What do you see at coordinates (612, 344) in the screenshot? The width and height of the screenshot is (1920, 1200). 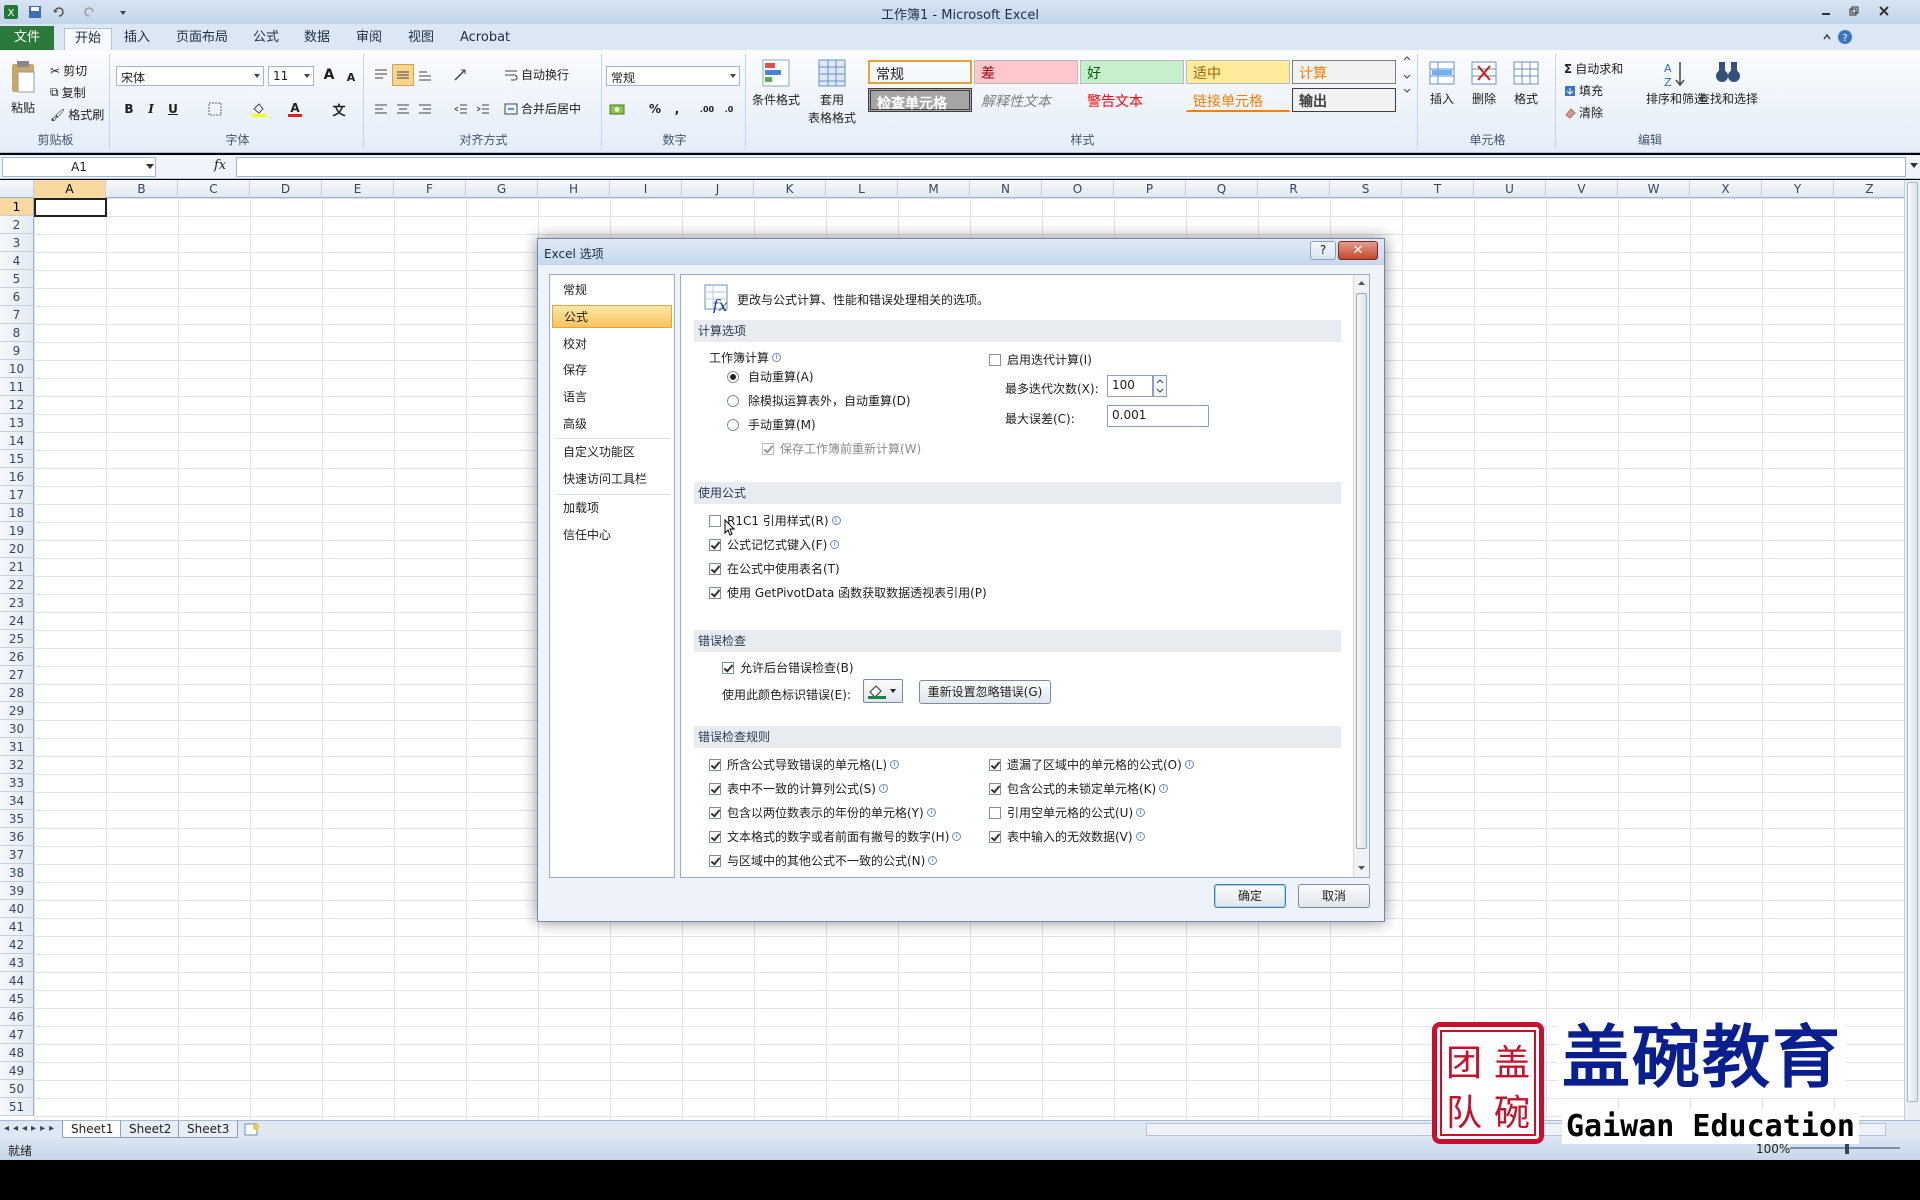 I see `nav-proofing: 校对` at bounding box center [612, 344].